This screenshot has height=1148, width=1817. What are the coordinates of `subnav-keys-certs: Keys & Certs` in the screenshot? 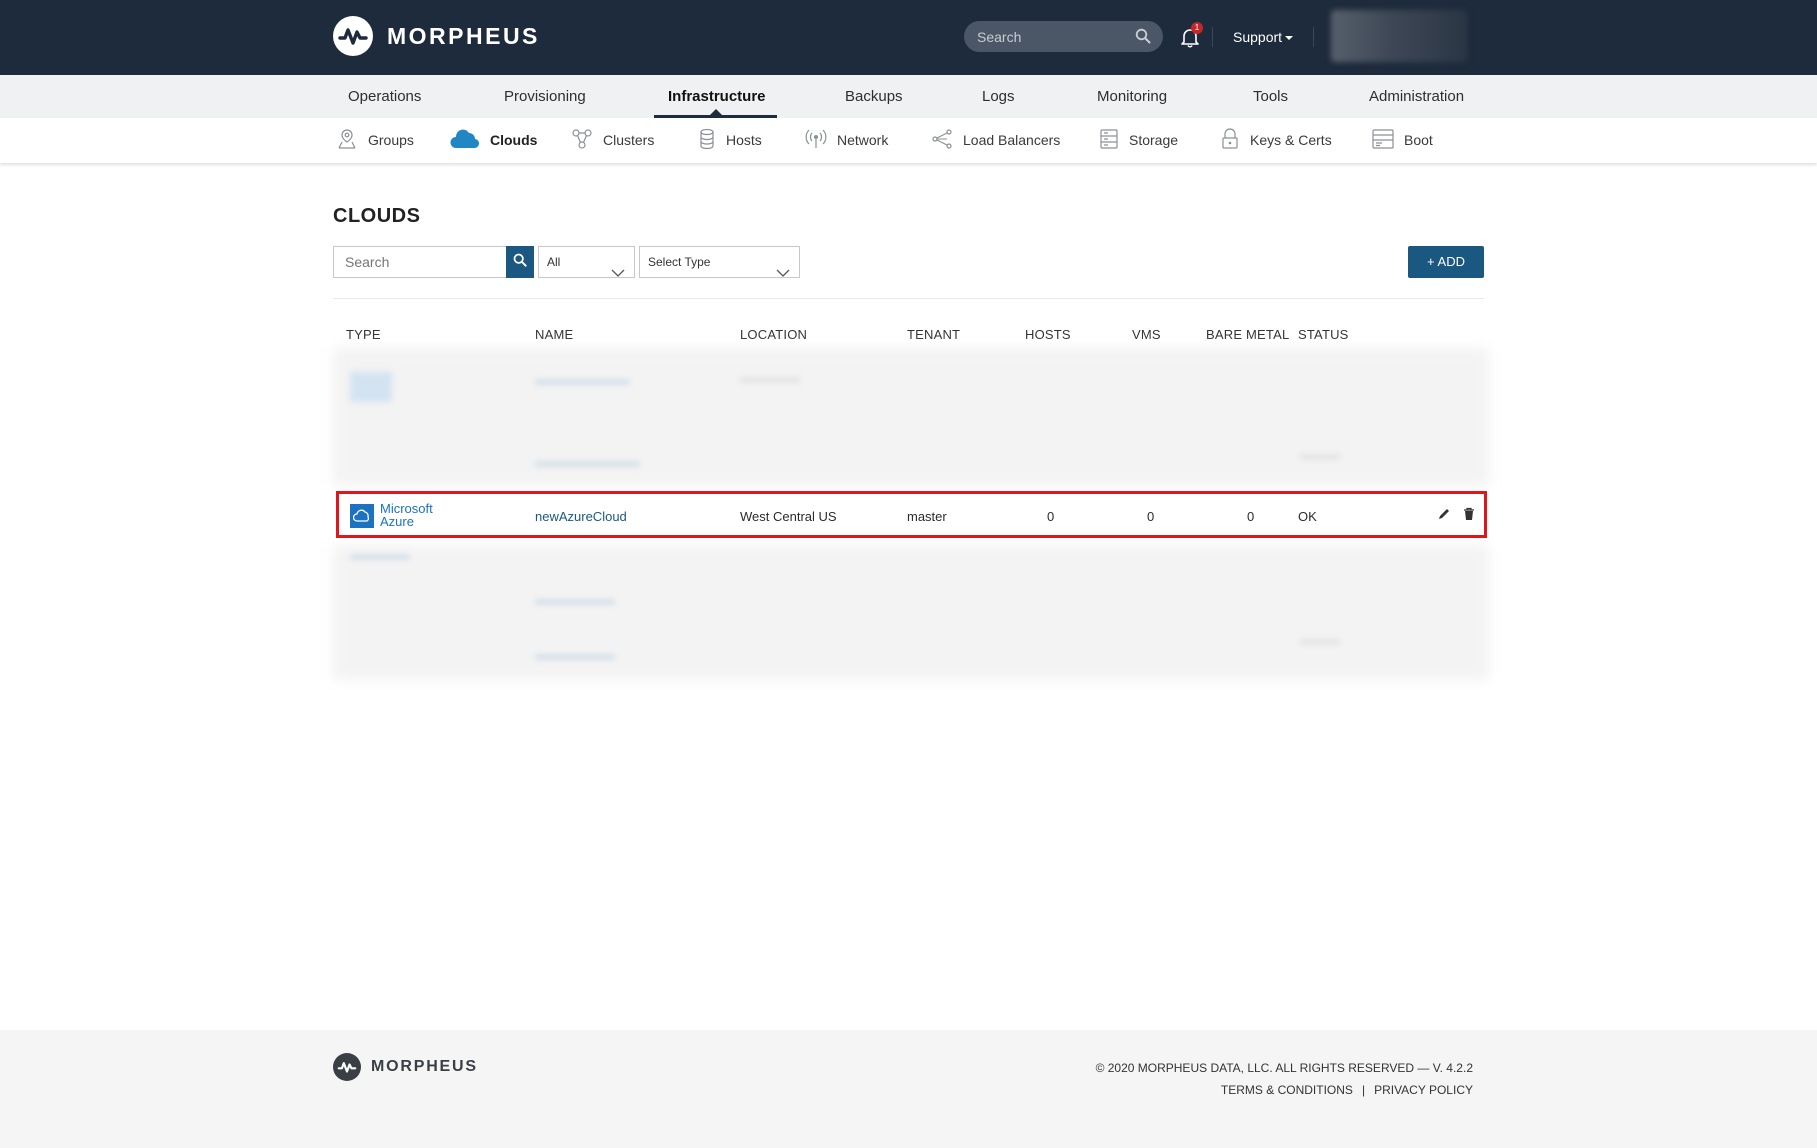 It's located at (1276, 140).